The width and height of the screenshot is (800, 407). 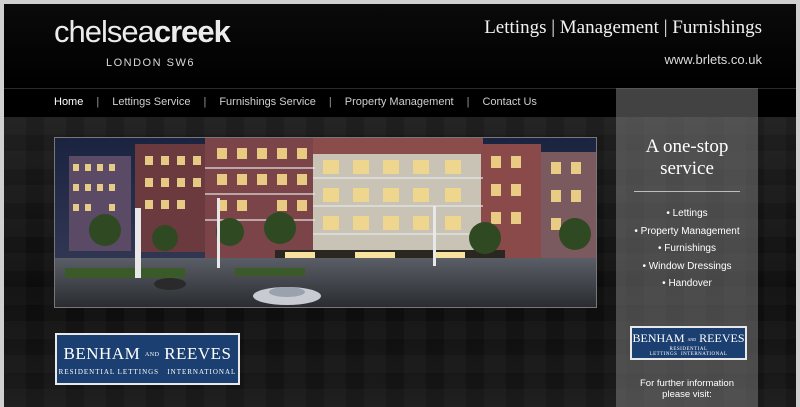 I want to click on site-url-link: www.brlets.co.uk, so click(x=713, y=59).